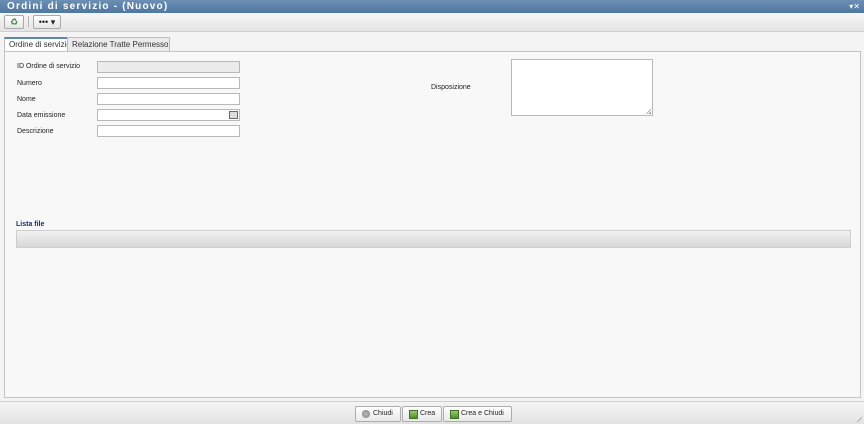  I want to click on crea-e-chiudi-label: Crea e Chiudi, so click(482, 413).